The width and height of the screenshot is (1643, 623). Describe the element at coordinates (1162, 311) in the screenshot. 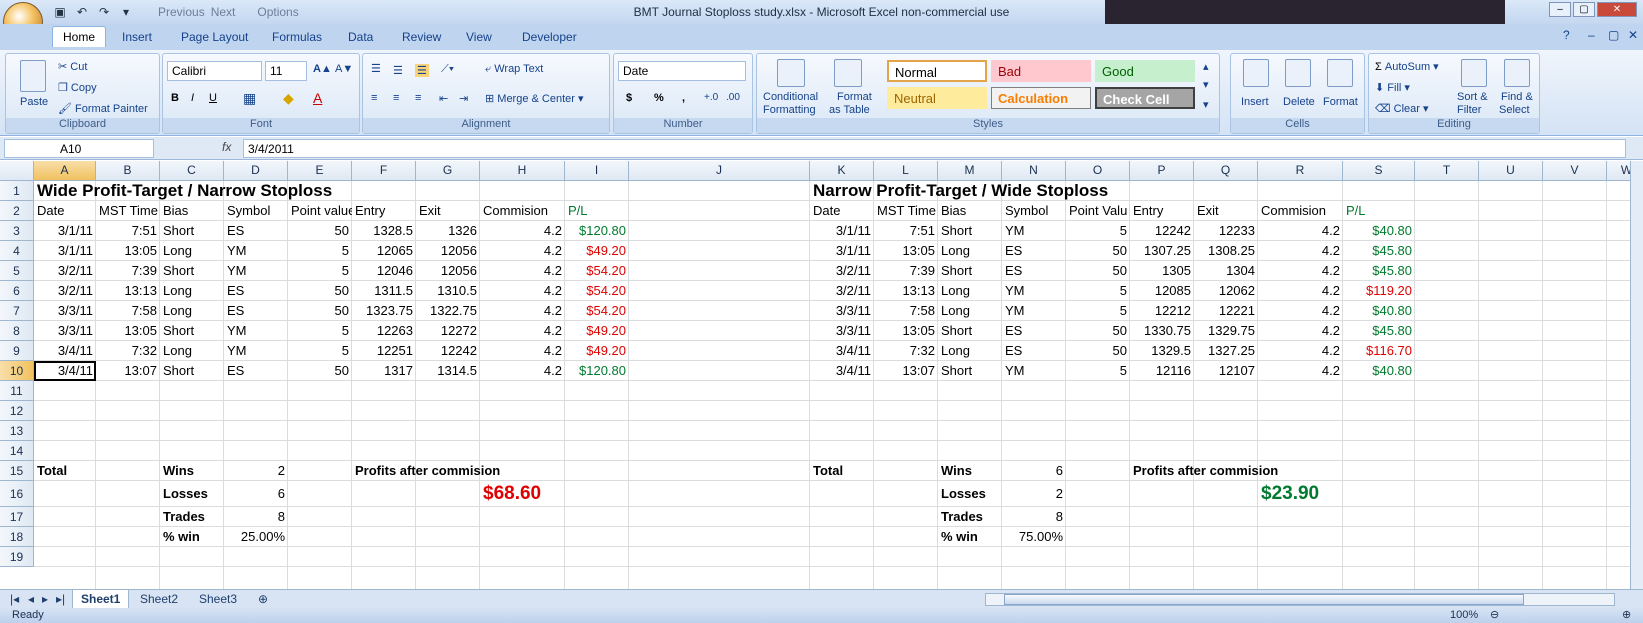

I see `data-cell: 12212` at that location.